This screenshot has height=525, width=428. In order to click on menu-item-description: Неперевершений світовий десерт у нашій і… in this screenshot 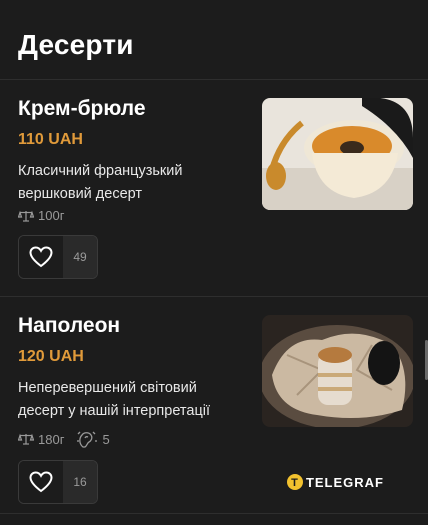, I will do `click(135, 400)`.